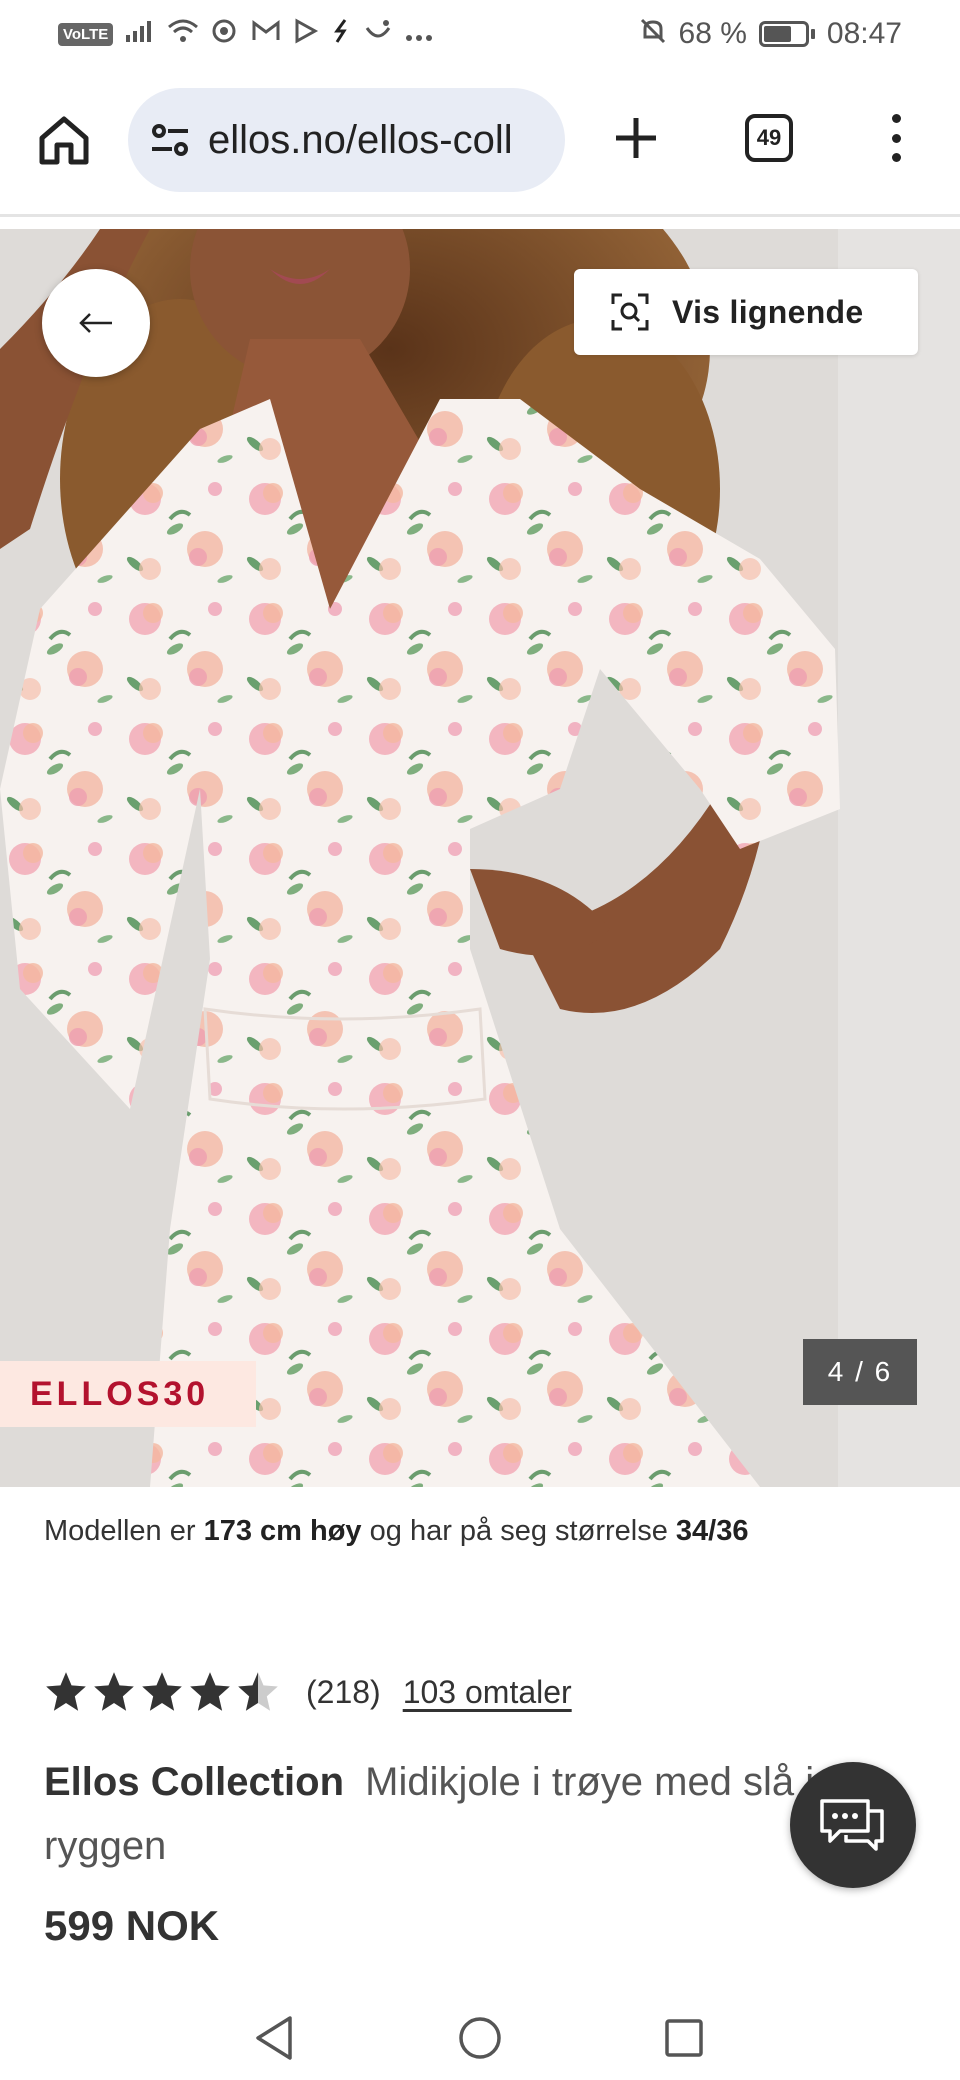 The image size is (960, 2080). What do you see at coordinates (225, 34) in the screenshot?
I see `hotspot-icon` at bounding box center [225, 34].